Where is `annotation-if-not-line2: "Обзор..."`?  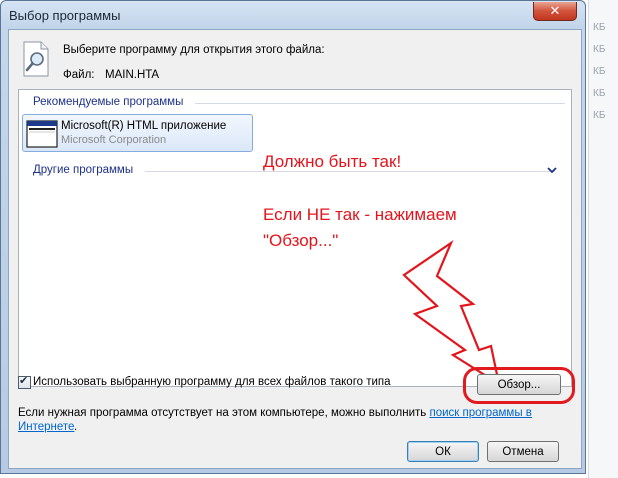
annotation-if-not-line2: "Обзор..." is located at coordinates (301, 240).